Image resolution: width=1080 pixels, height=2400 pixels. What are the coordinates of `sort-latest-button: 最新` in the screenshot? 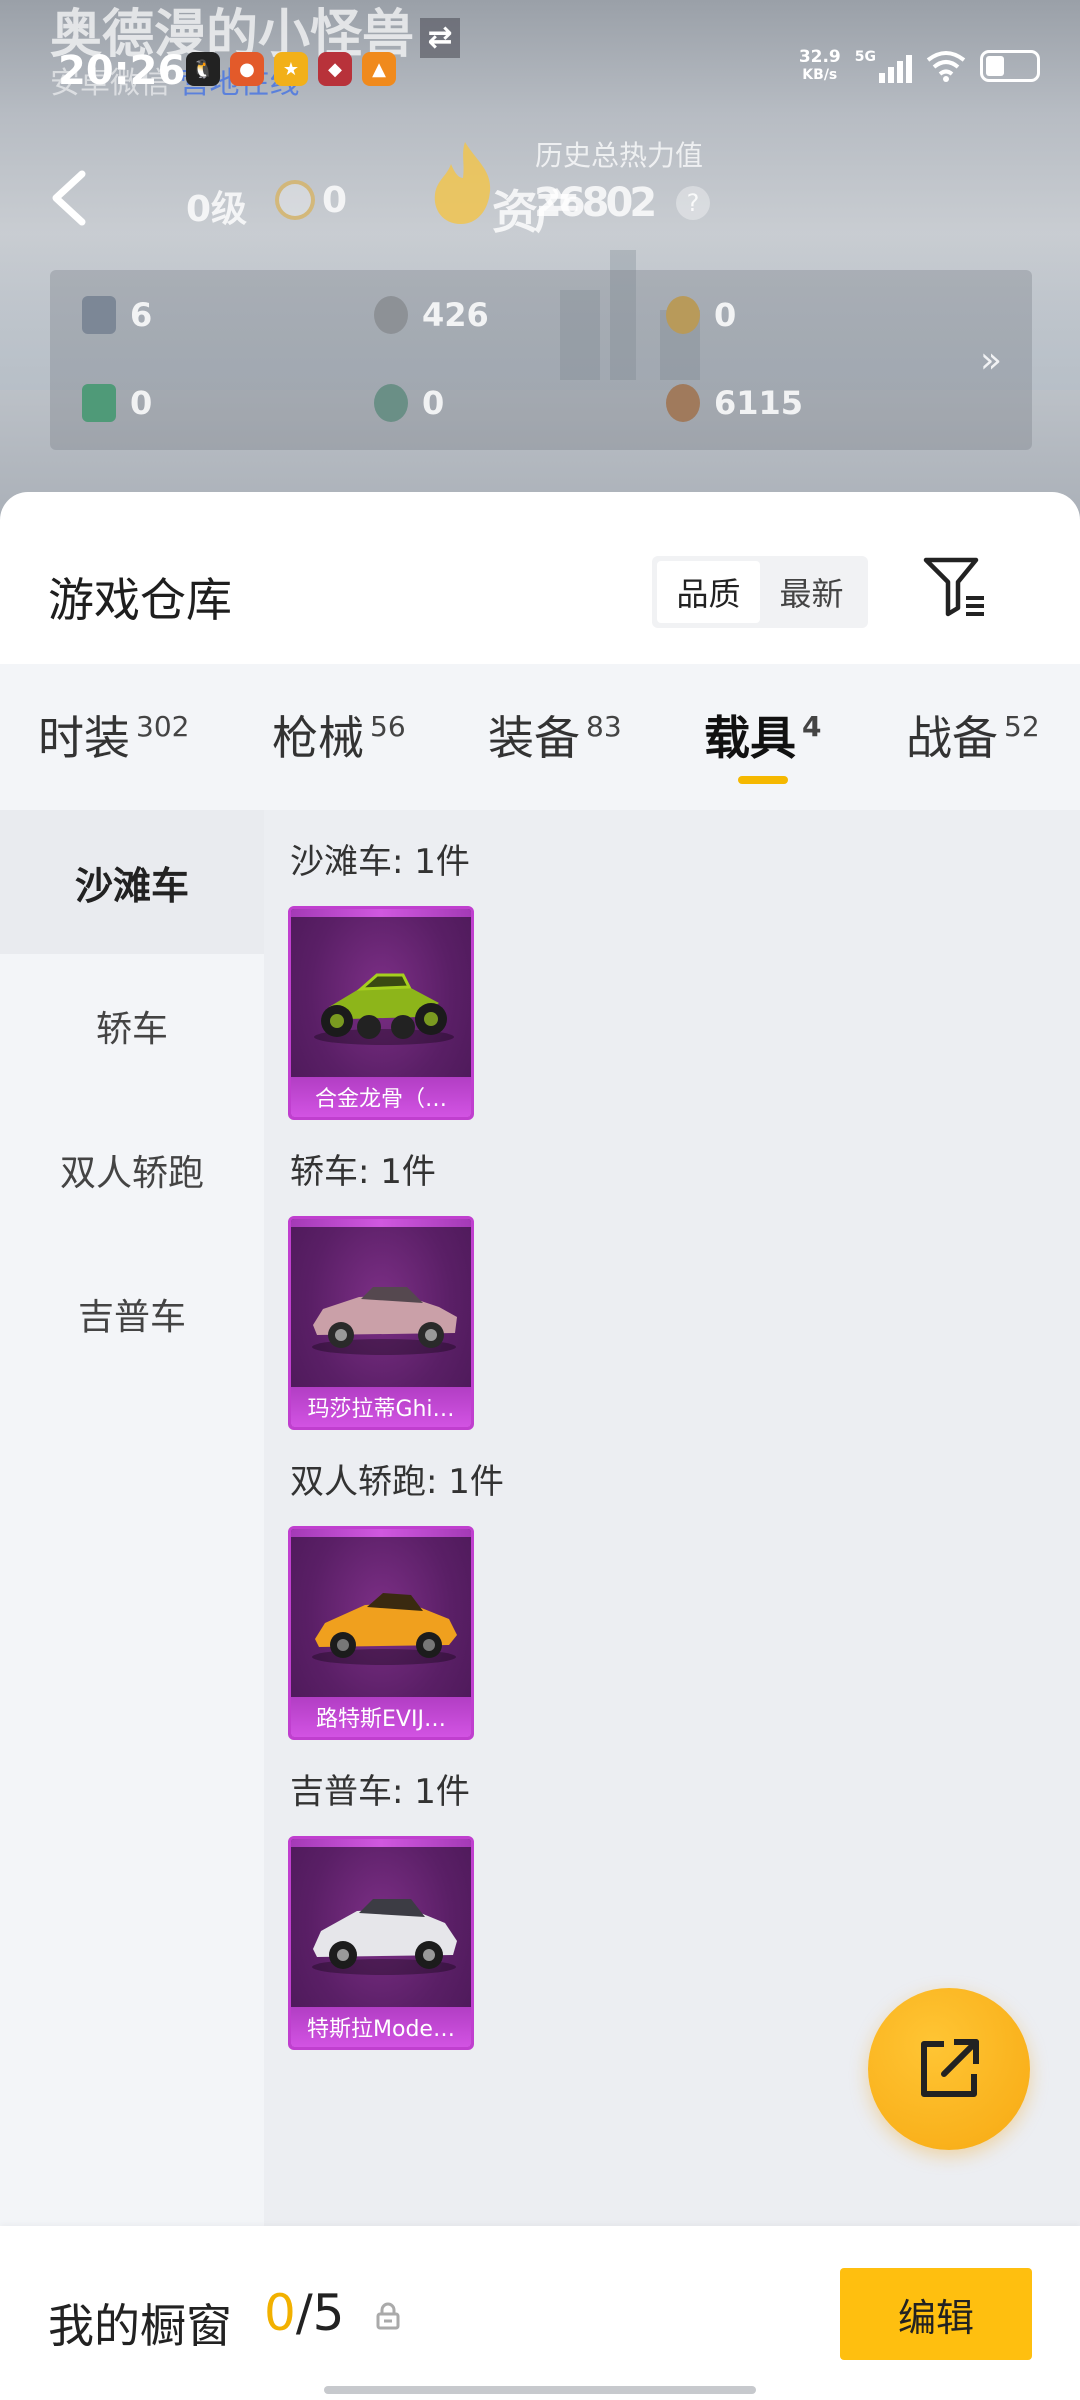 It's located at (811, 592).